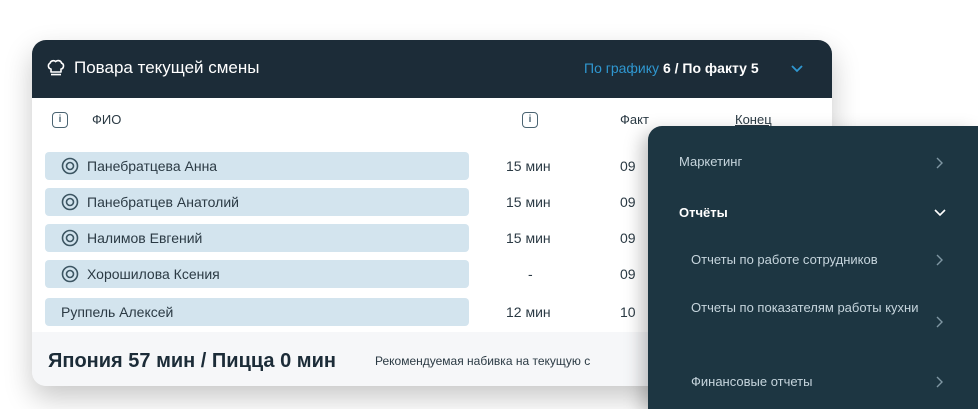 The height and width of the screenshot is (409, 978). Describe the element at coordinates (257, 274) in the screenshot. I see `table-row: Хорошилова Ксения` at that location.